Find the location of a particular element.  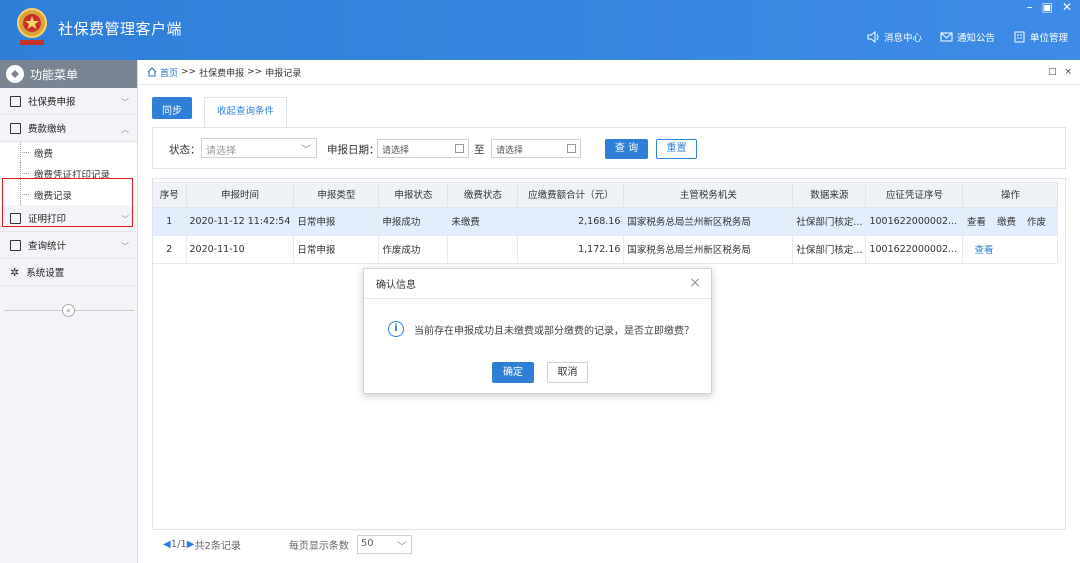

cell-operations: 查看 is located at coordinates (1010, 249).